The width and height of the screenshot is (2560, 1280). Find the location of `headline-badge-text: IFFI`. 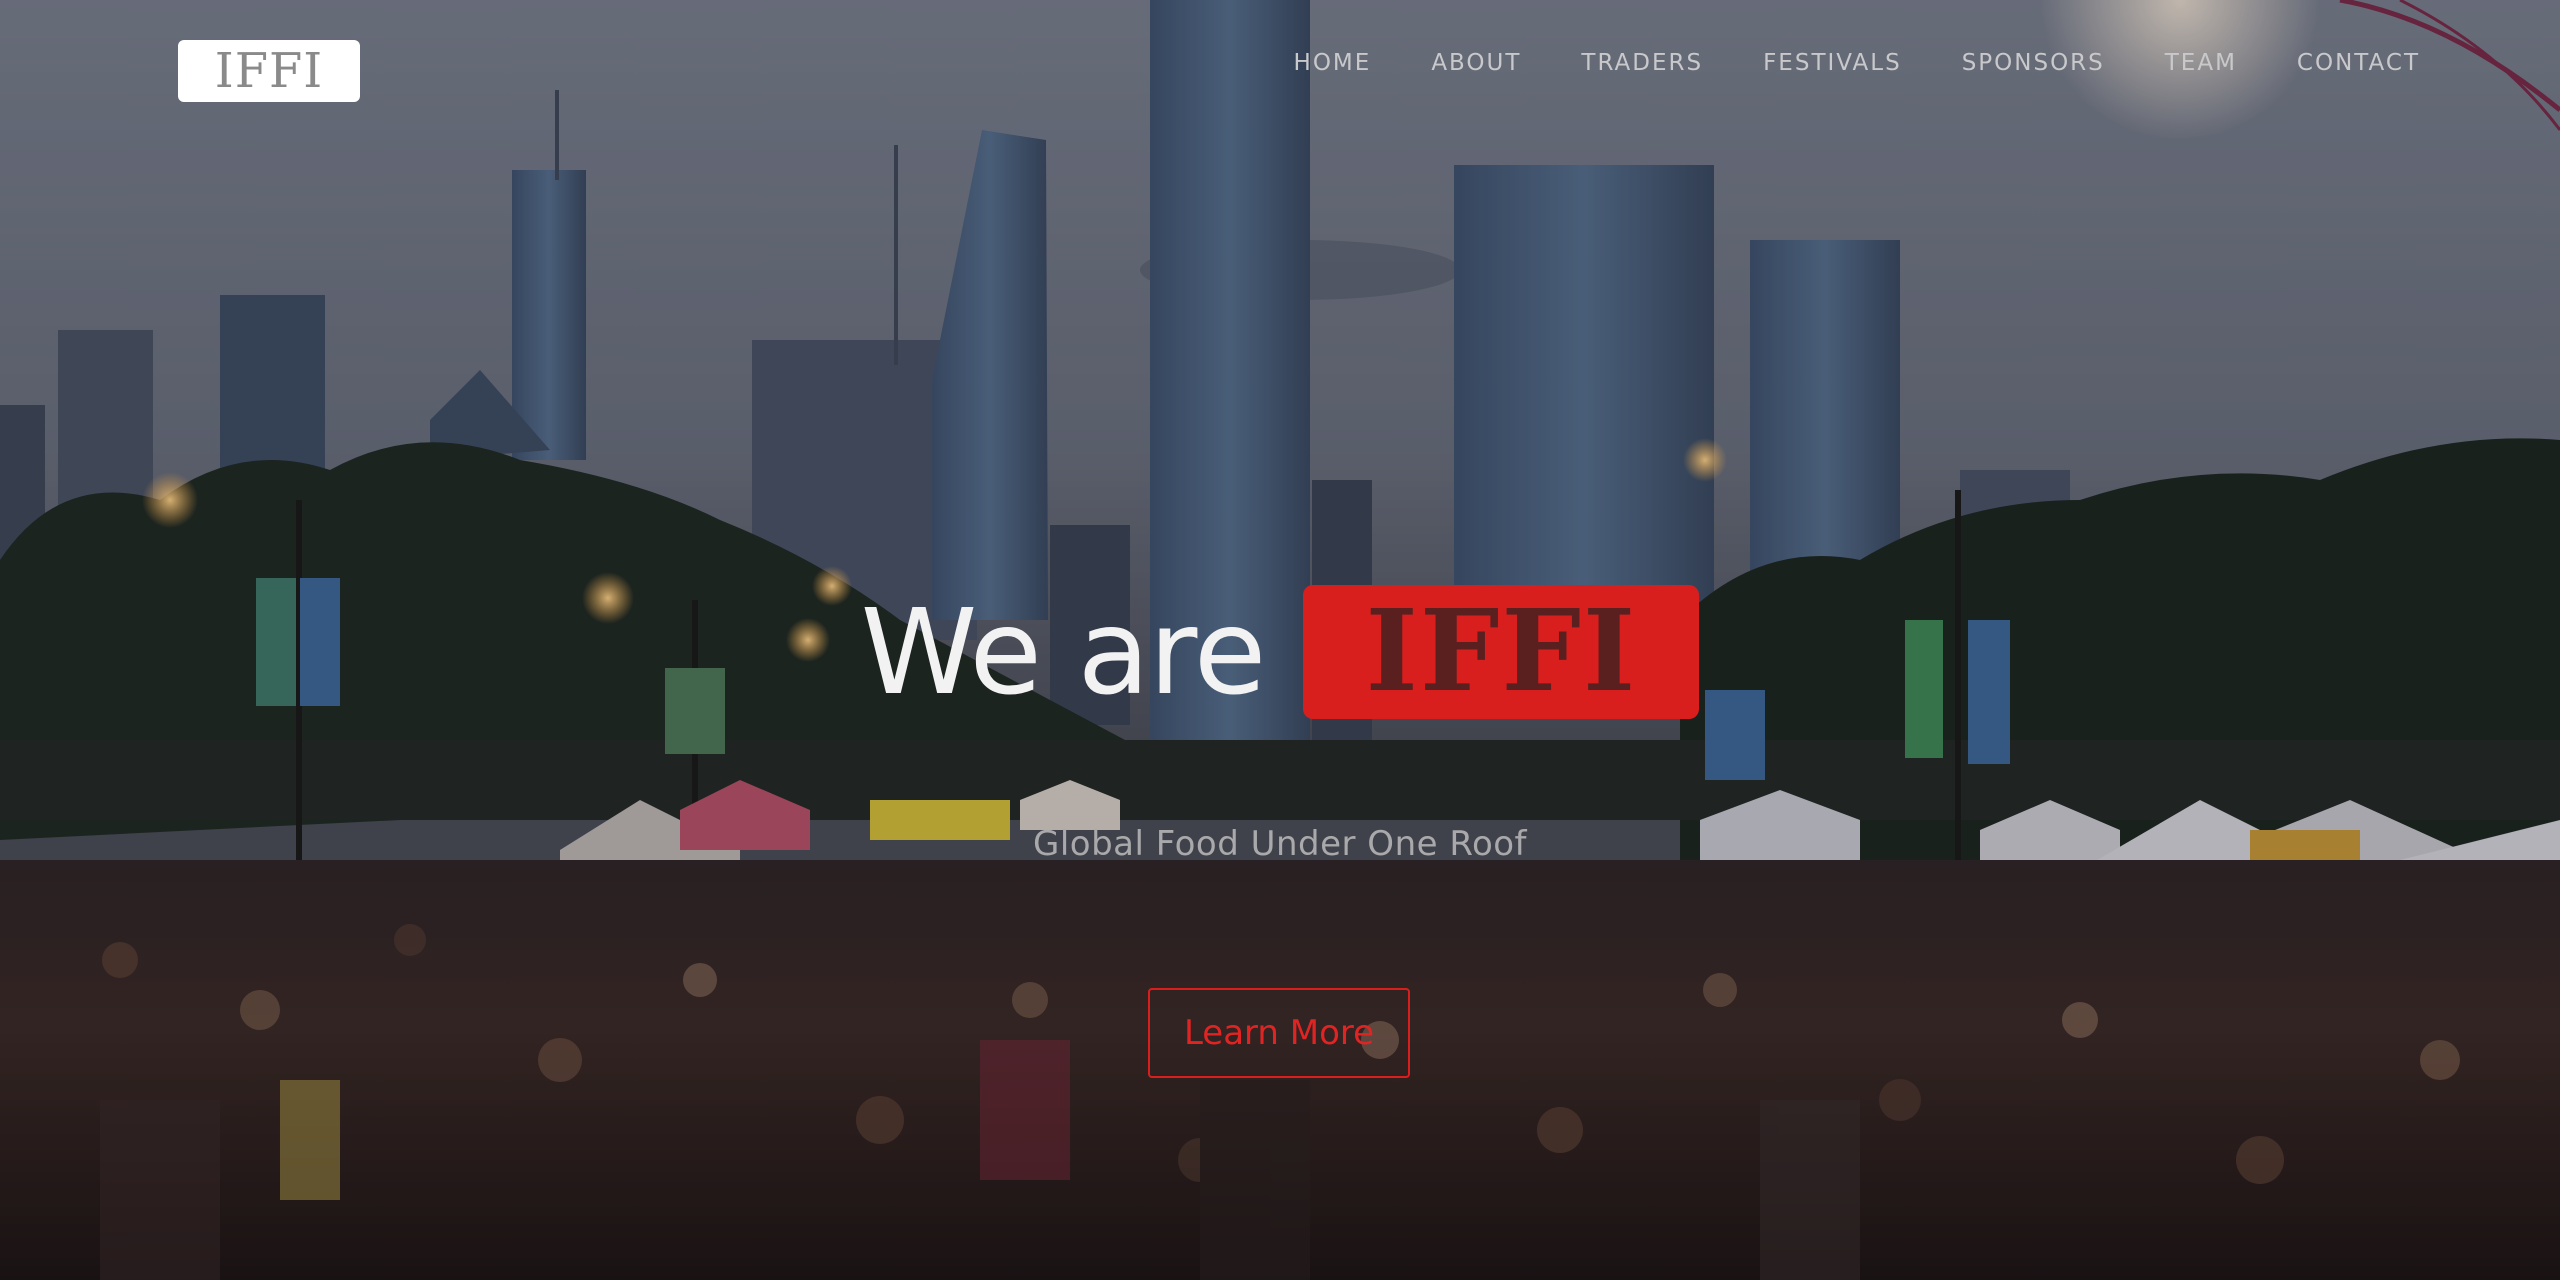

headline-badge-text: IFFI is located at coordinates (1501, 651).